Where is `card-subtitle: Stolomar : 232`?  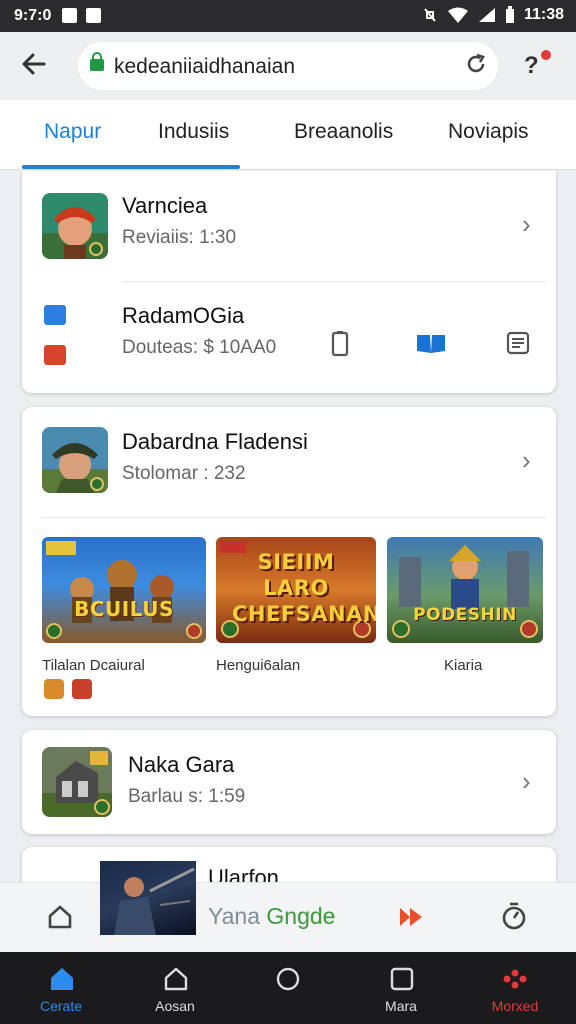
card-subtitle: Stolomar : 232 is located at coordinates (184, 473).